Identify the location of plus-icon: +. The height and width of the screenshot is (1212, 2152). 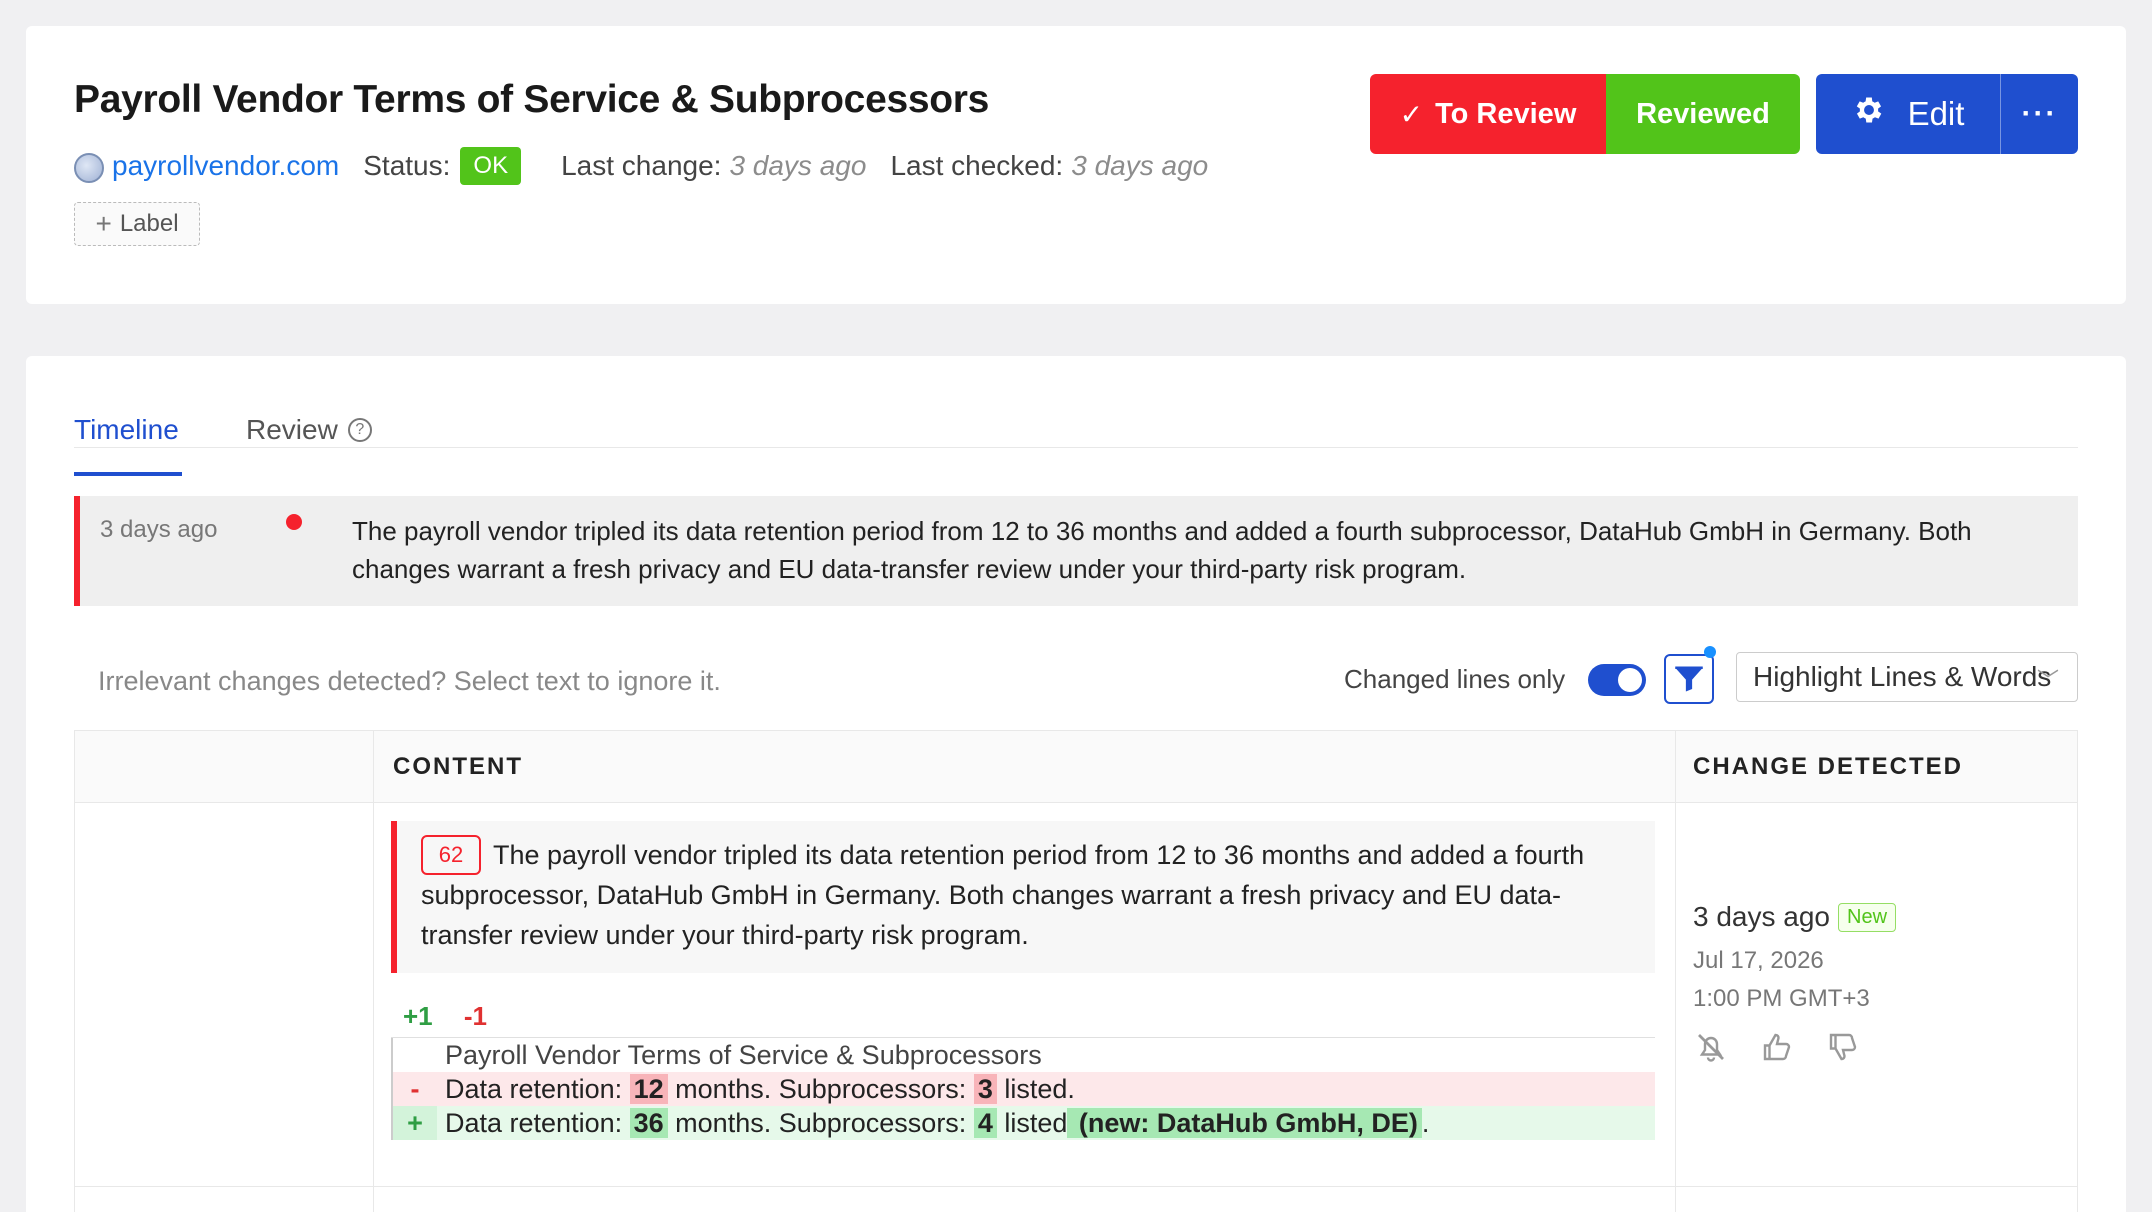
(103, 223).